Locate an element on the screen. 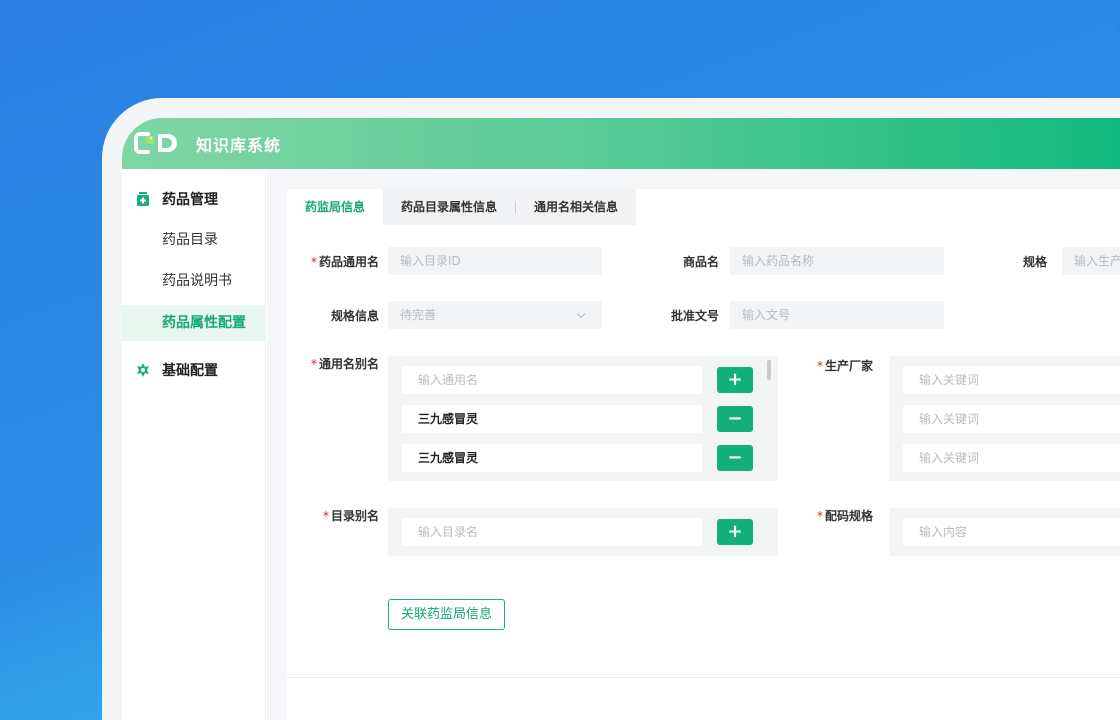 Image resolution: width=1120 pixels, height=720 pixels. medicine-bottle-icon is located at coordinates (143, 199).